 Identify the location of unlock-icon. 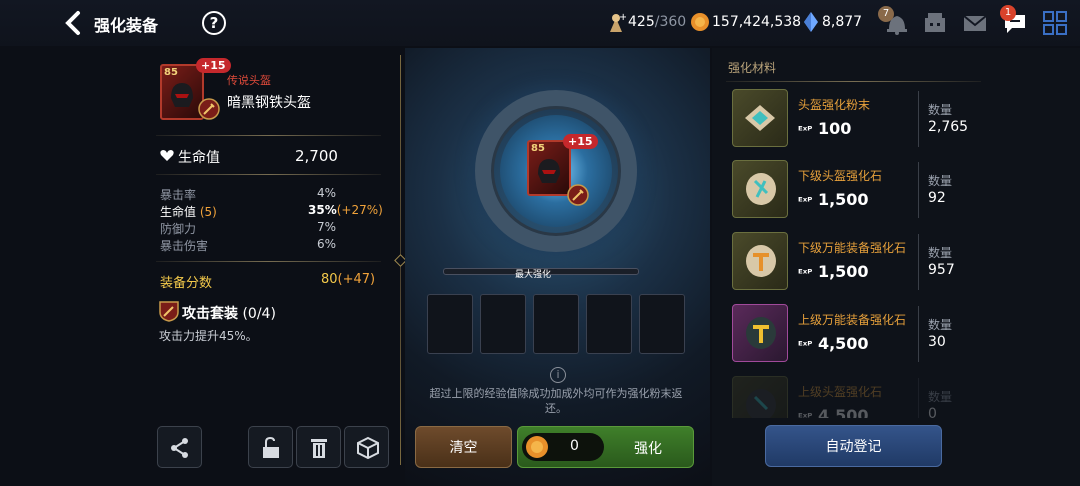
(271, 447).